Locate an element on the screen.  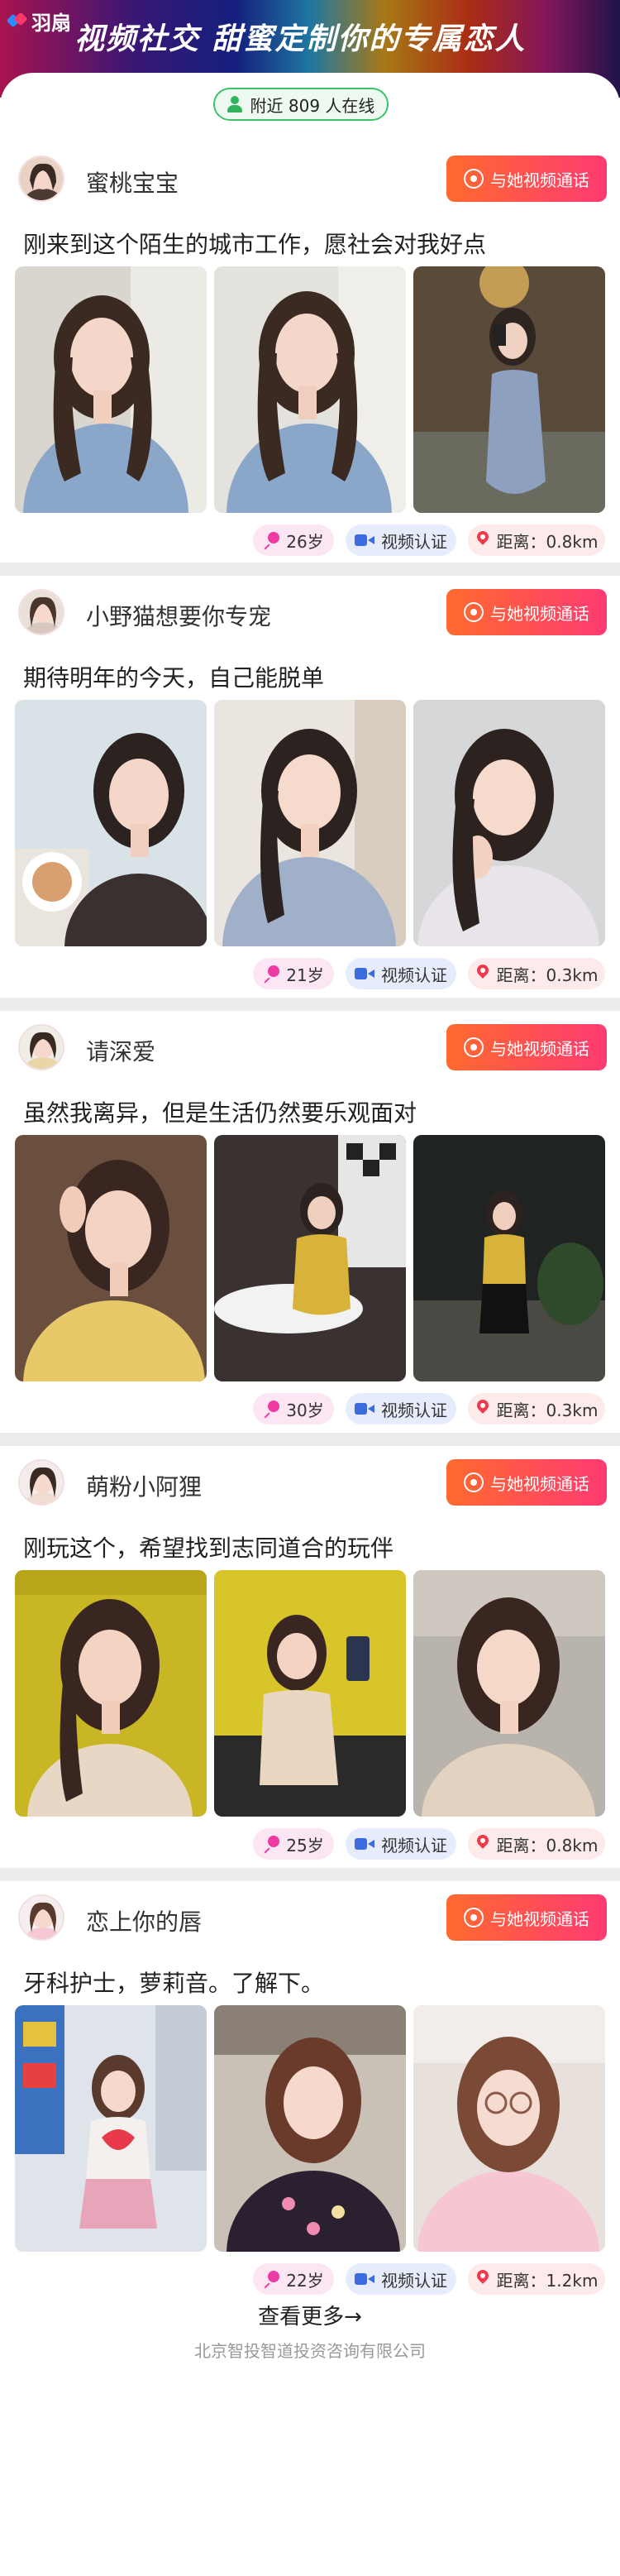
logo-text: 羽扇 is located at coordinates (51, 23).